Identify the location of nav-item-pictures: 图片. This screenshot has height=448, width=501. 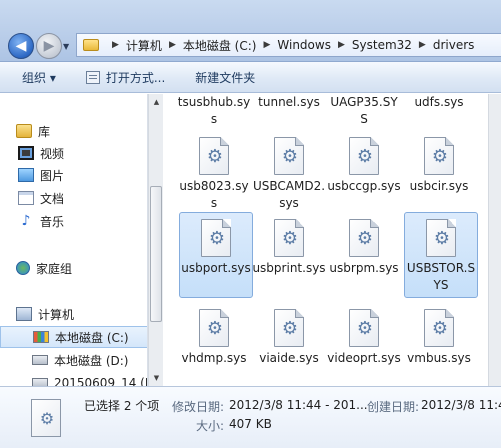
(73, 175).